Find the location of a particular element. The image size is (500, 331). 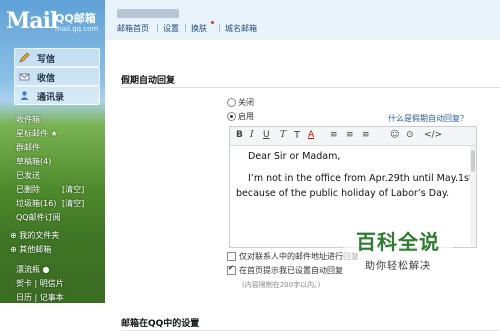

watermark-title: 百科全说 is located at coordinates (398, 242).